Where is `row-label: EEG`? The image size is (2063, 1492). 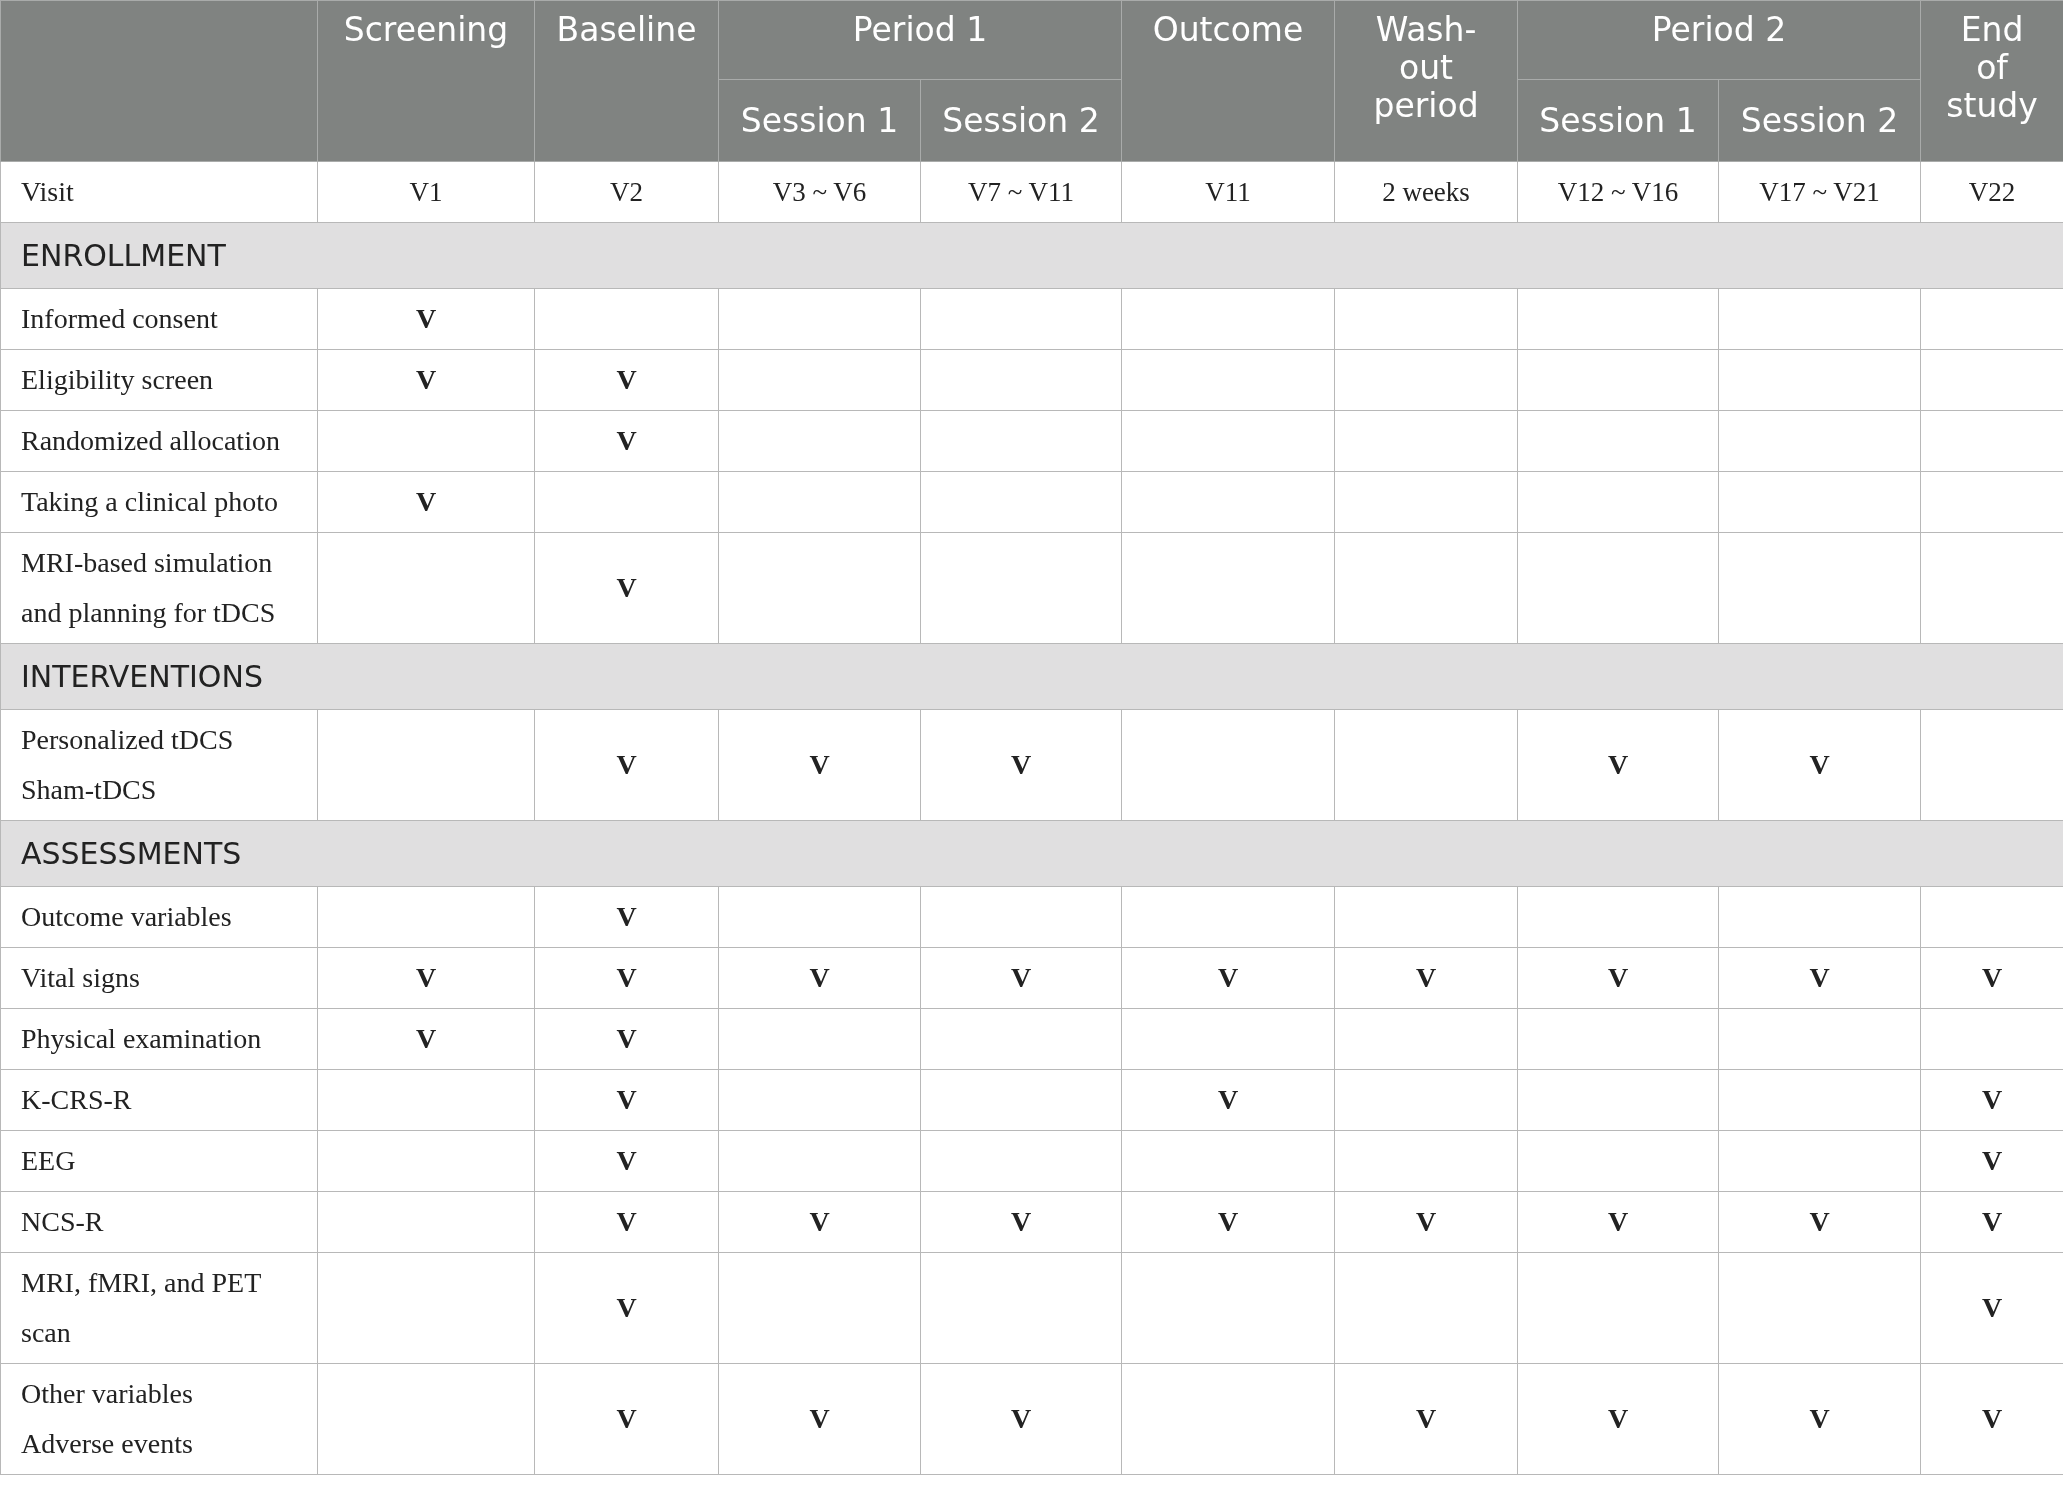 row-label: EEG is located at coordinates (159, 1161).